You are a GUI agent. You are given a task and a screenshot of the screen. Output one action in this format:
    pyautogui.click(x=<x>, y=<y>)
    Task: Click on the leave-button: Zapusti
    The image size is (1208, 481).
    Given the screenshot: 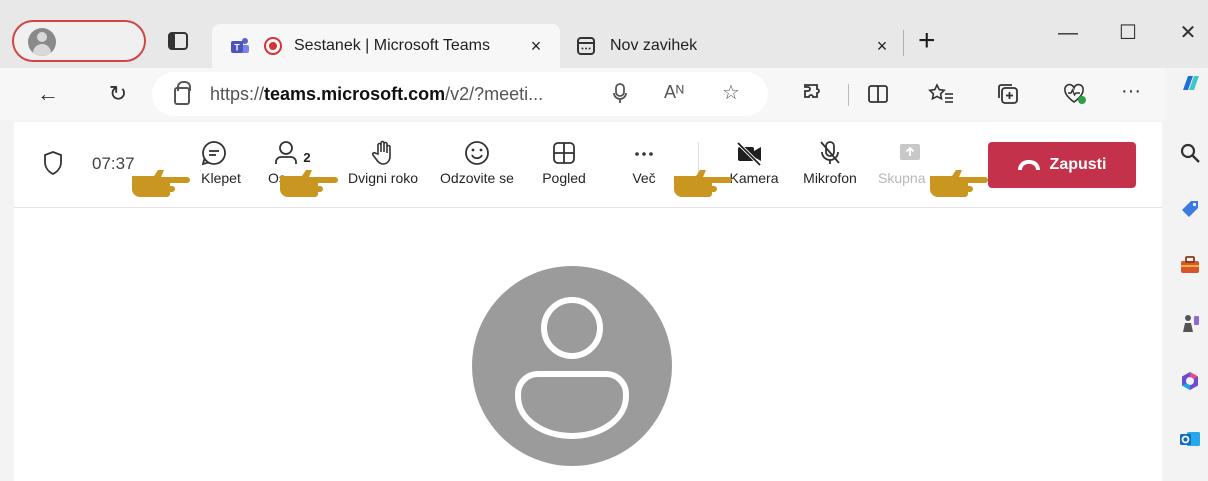 What is the action you would take?
    pyautogui.click(x=1062, y=165)
    